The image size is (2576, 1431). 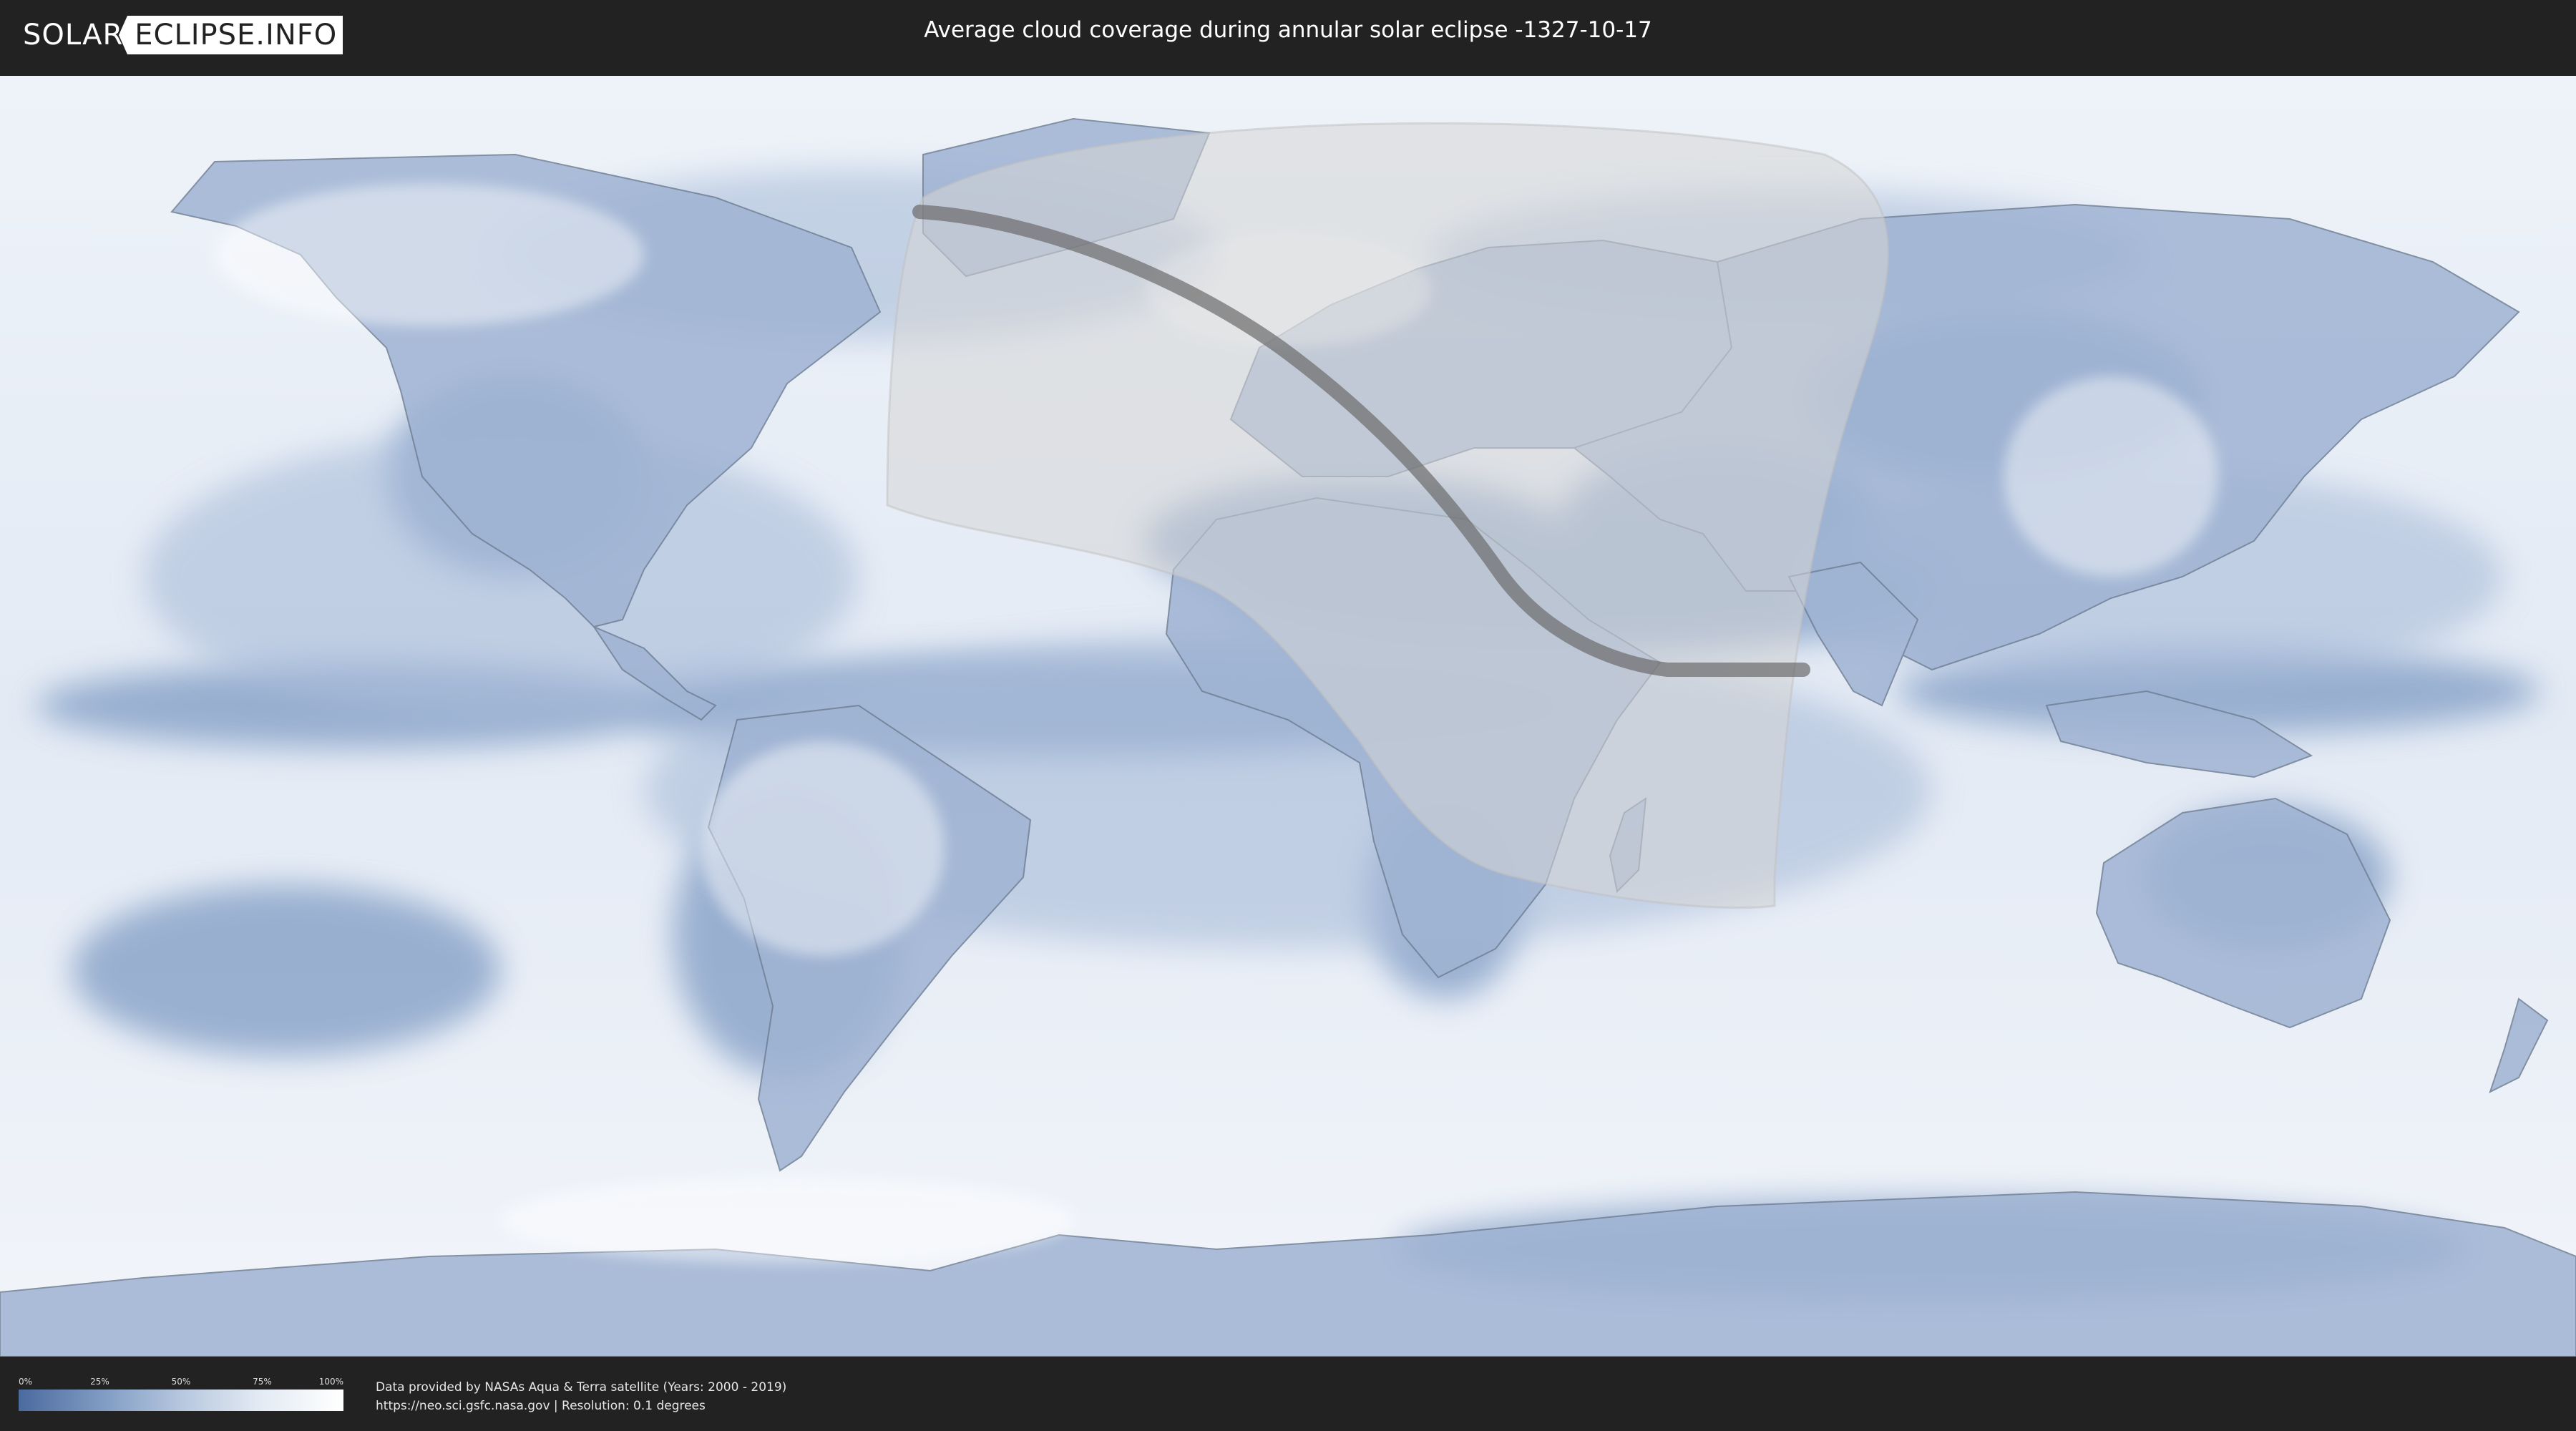 I want to click on legend-tick-75: 75%, so click(x=262, y=1382).